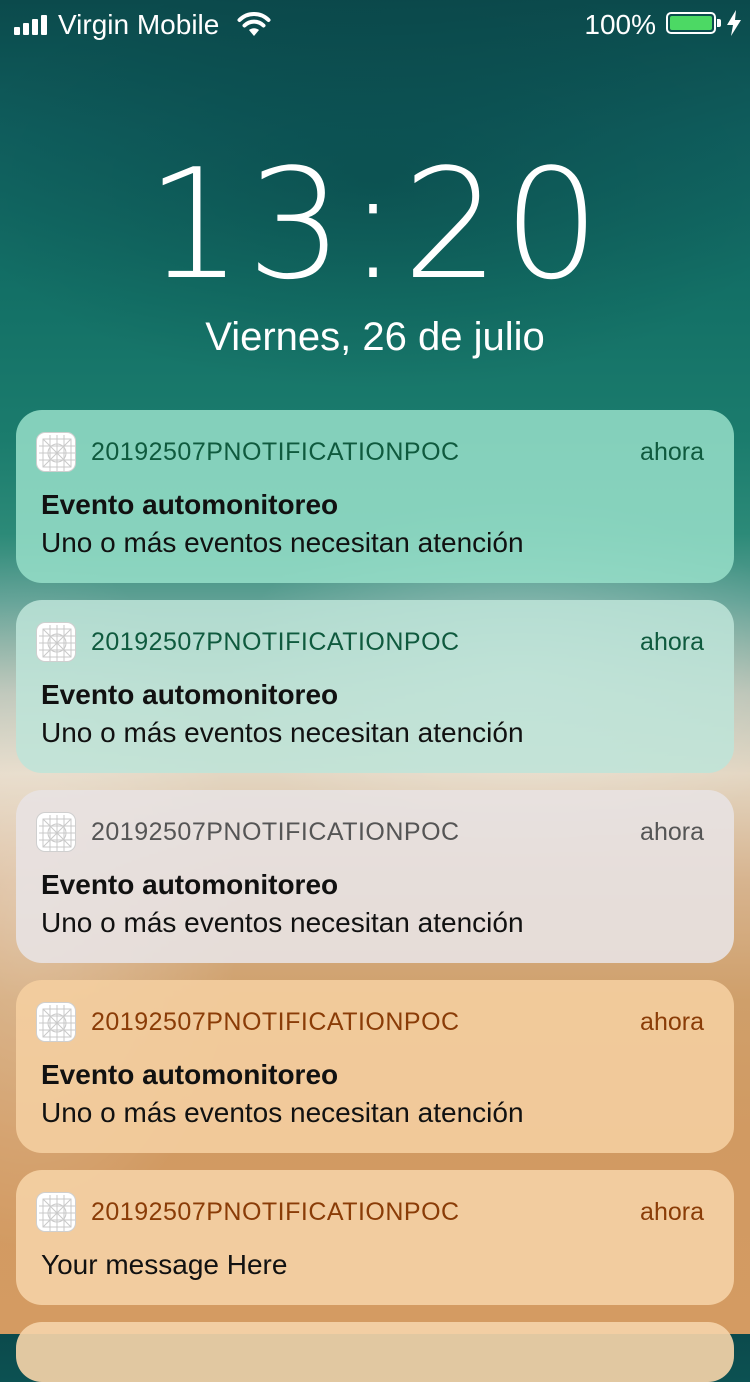  I want to click on lock-screen-date: Viernes, 26 de julio, so click(375, 337).